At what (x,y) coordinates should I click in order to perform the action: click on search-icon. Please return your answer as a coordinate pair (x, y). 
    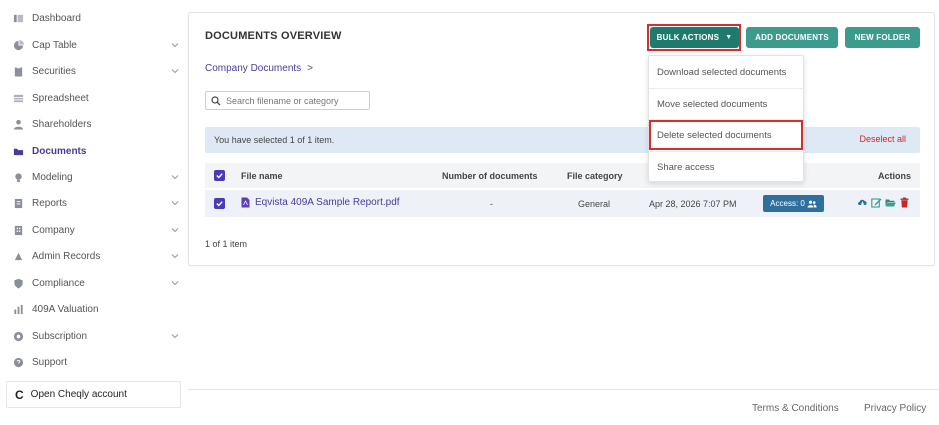
    Looking at the image, I should click on (216, 100).